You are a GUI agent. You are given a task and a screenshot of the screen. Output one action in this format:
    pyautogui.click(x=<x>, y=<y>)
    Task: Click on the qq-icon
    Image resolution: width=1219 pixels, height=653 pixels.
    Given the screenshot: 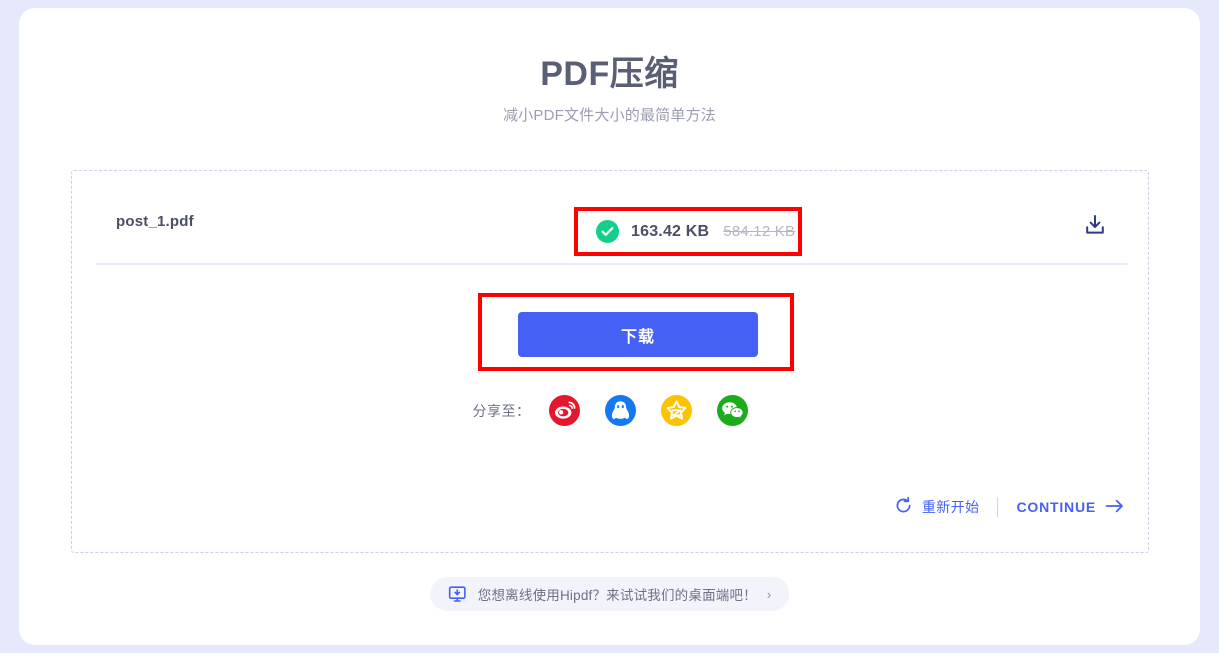 What is the action you would take?
    pyautogui.click(x=620, y=410)
    